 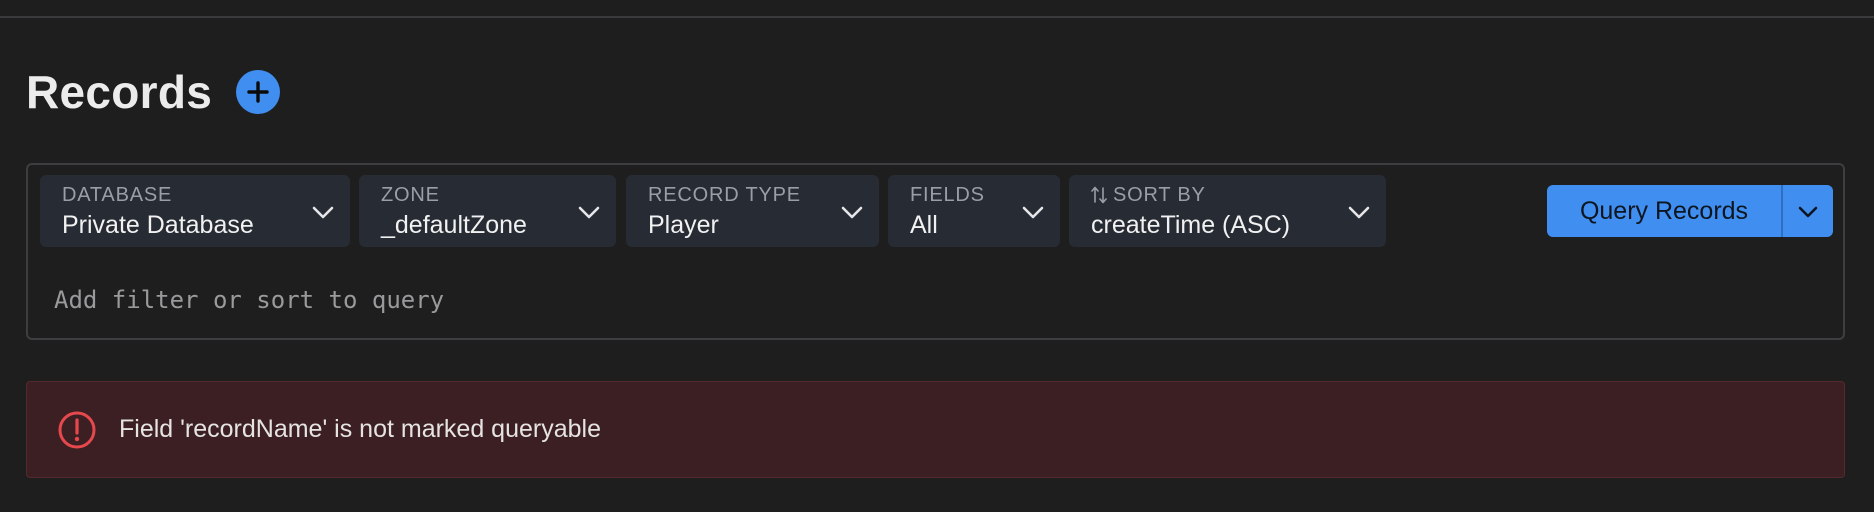 I want to click on filter-query-input, so click(x=804, y=300).